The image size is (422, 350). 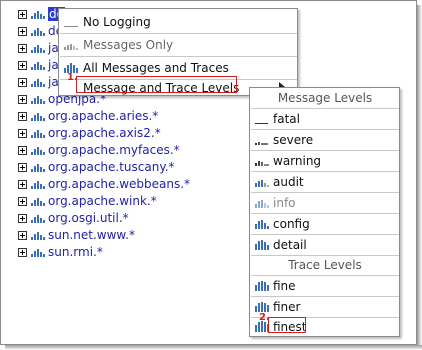 I want to click on tree-item-label: org.apache.webbeans.*, so click(x=119, y=184).